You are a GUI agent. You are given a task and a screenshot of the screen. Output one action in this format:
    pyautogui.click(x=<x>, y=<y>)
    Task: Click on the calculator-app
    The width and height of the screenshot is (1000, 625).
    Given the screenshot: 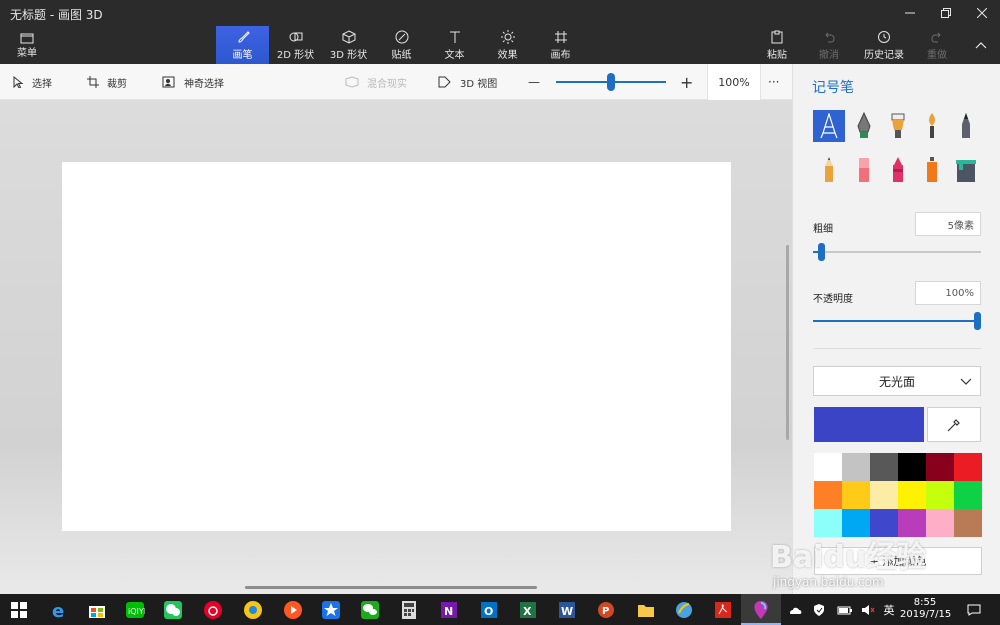 What is the action you would take?
    pyautogui.click(x=409, y=610)
    